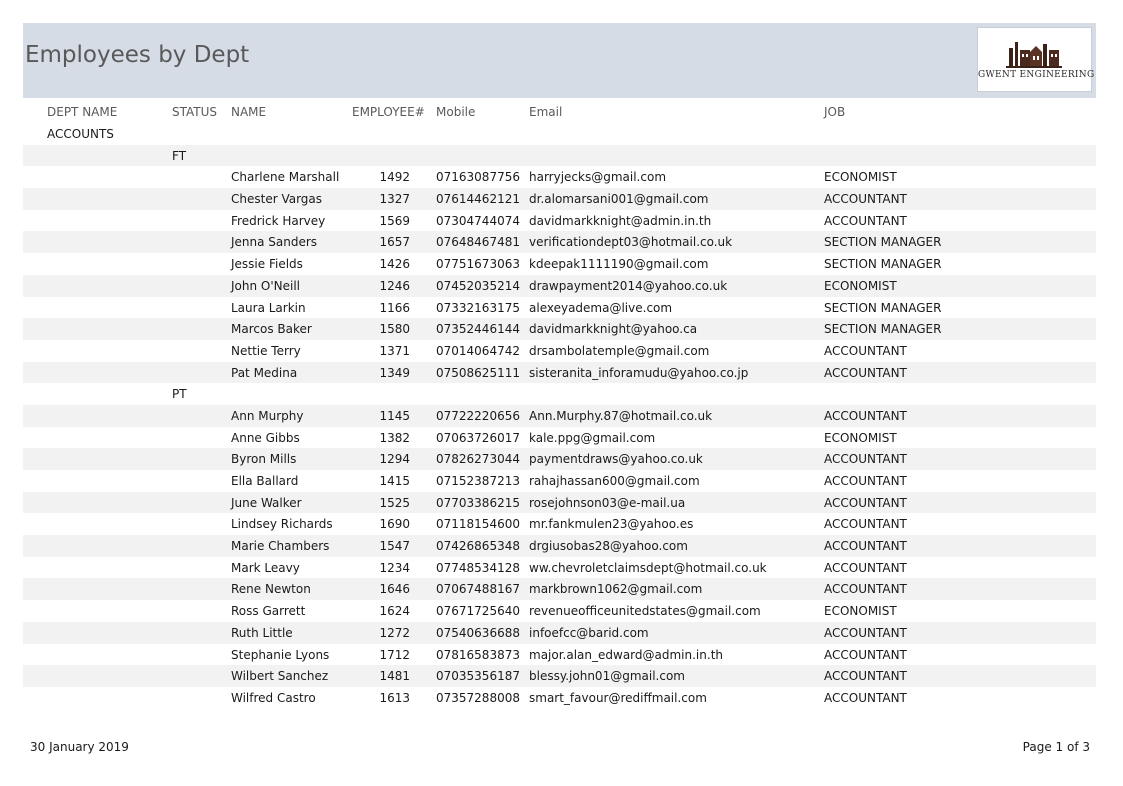 Image resolution: width=1123 pixels, height=786 pixels. I want to click on employee-mobile: 07357288008, so click(478, 697).